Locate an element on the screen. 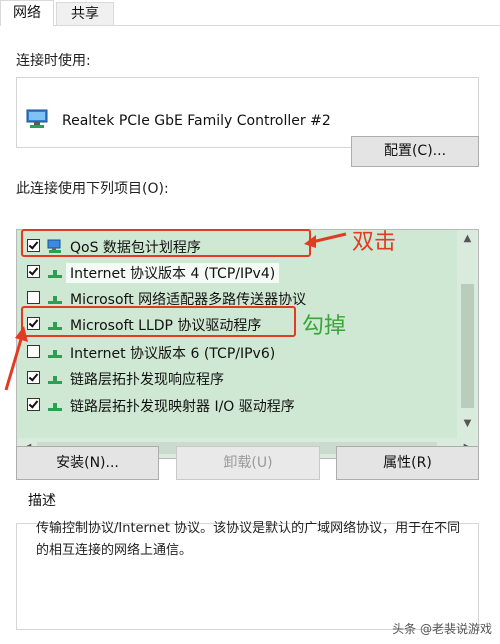  annotation-double-click: 双击 is located at coordinates (374, 242).